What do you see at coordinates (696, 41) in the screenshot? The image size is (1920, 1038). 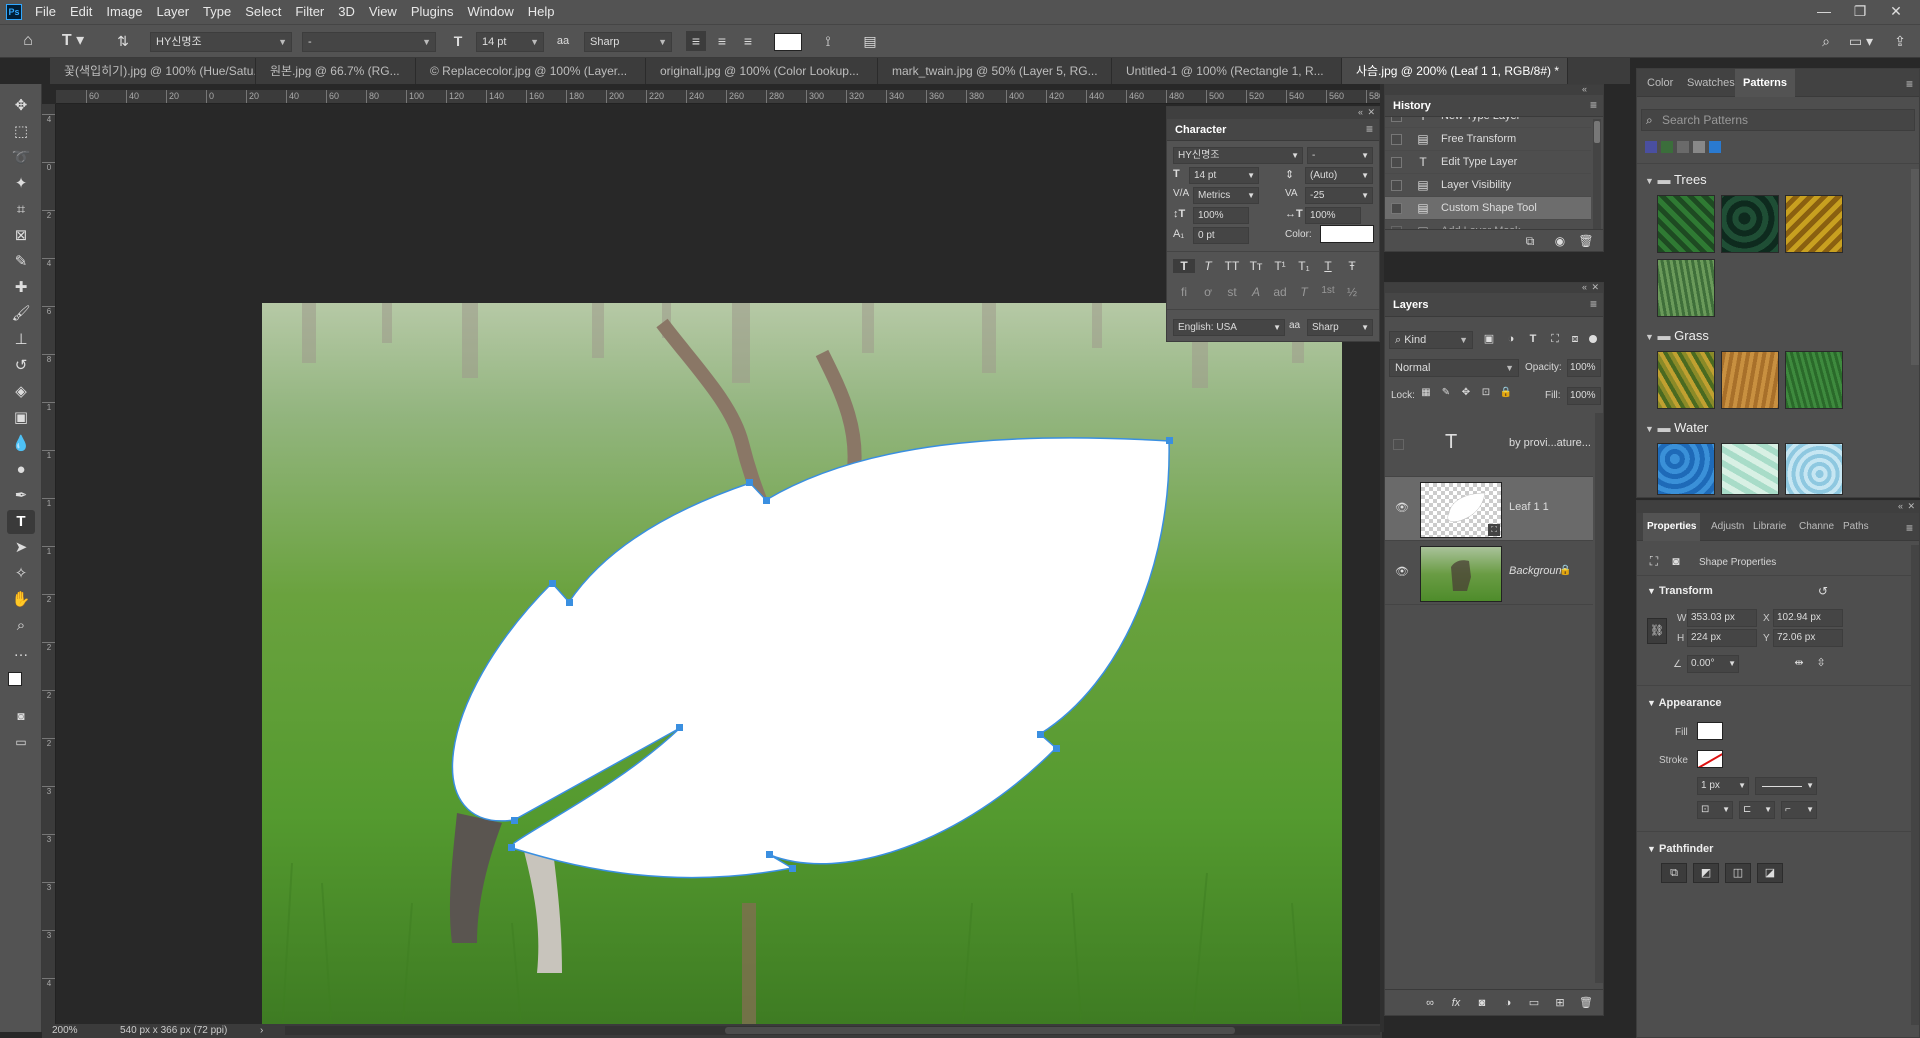 I see `align-left-icon: ≡` at bounding box center [696, 41].